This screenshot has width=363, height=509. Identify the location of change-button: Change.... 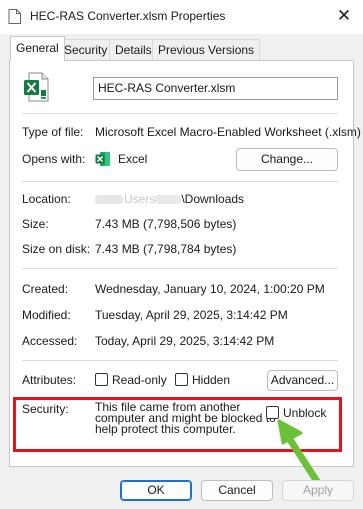
(287, 159).